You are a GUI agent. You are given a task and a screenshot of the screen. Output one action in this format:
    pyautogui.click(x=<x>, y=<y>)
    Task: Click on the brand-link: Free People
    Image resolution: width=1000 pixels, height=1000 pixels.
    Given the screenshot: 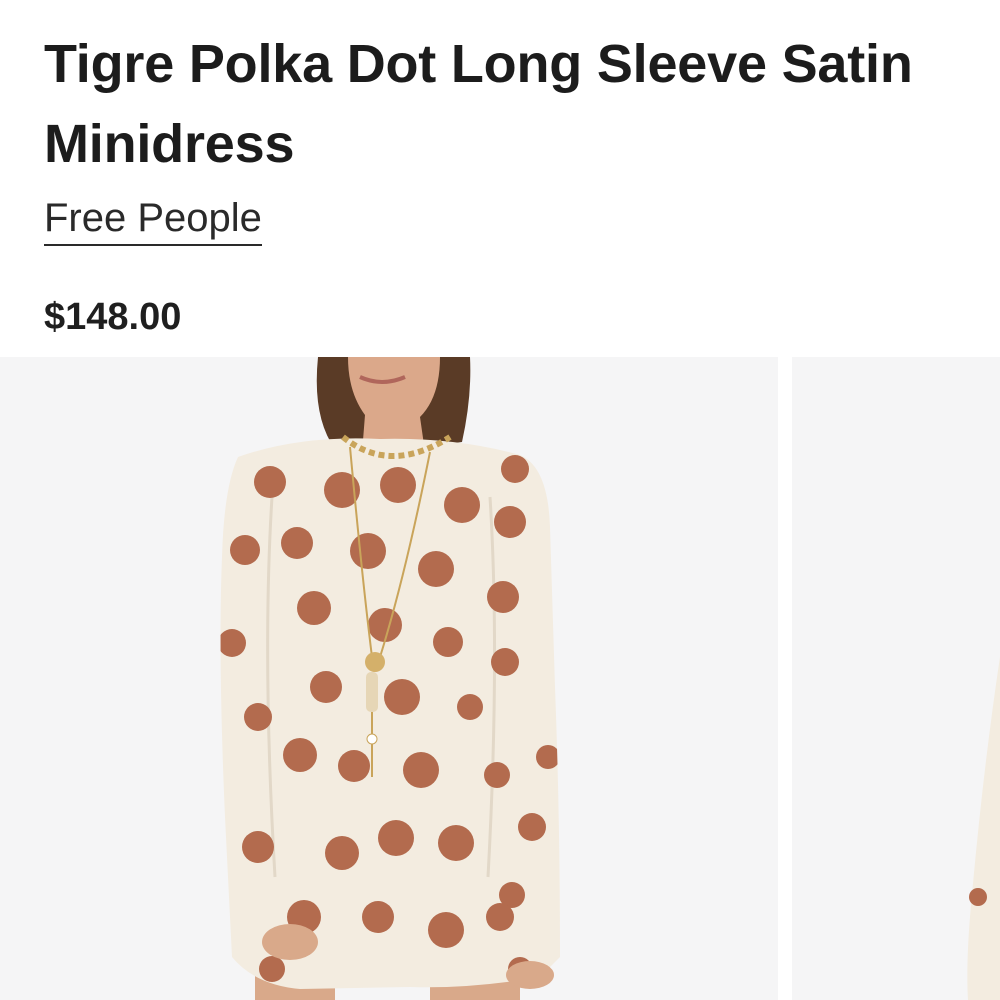 What is the action you would take?
    pyautogui.click(x=153, y=219)
    